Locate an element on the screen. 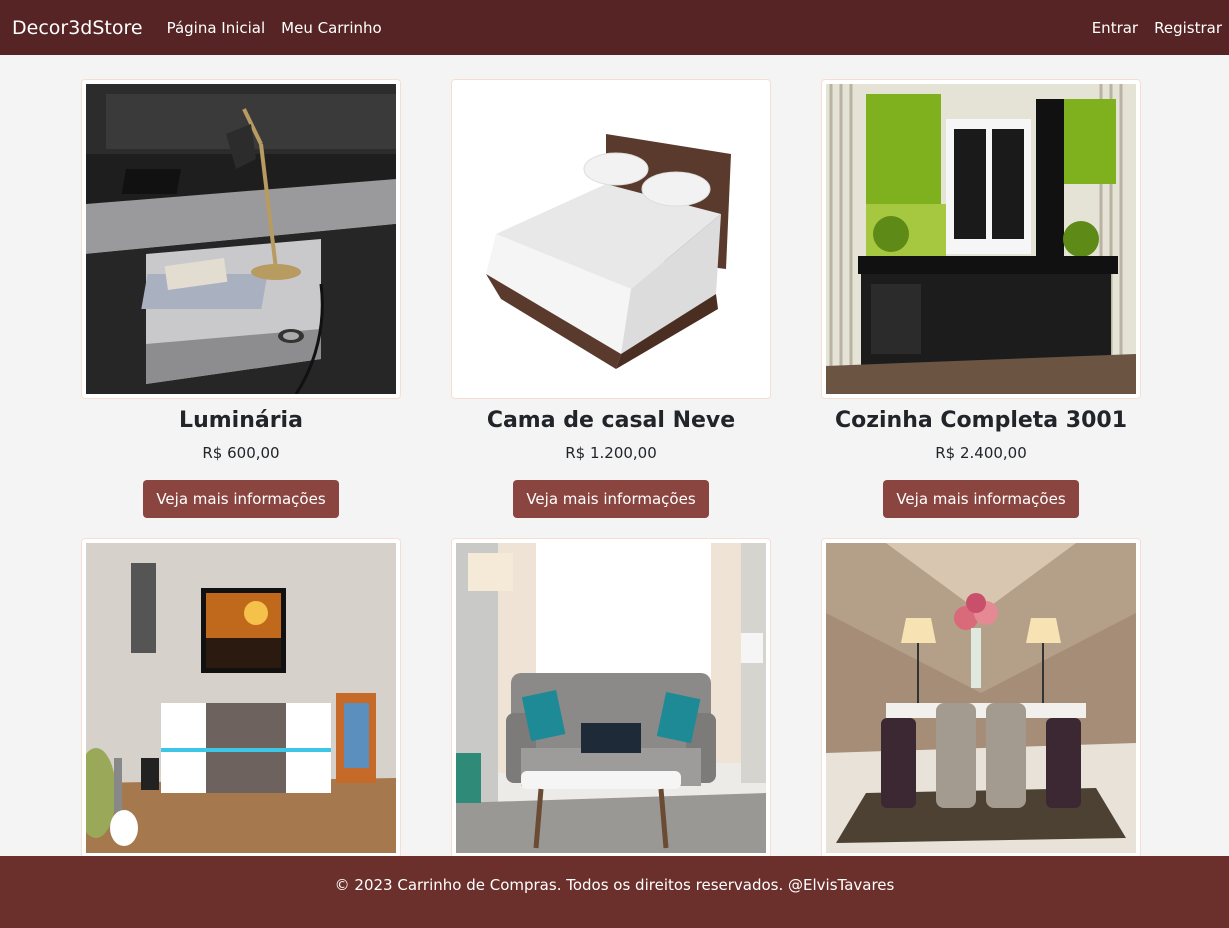  product-image-kitchen is located at coordinates (981, 239).